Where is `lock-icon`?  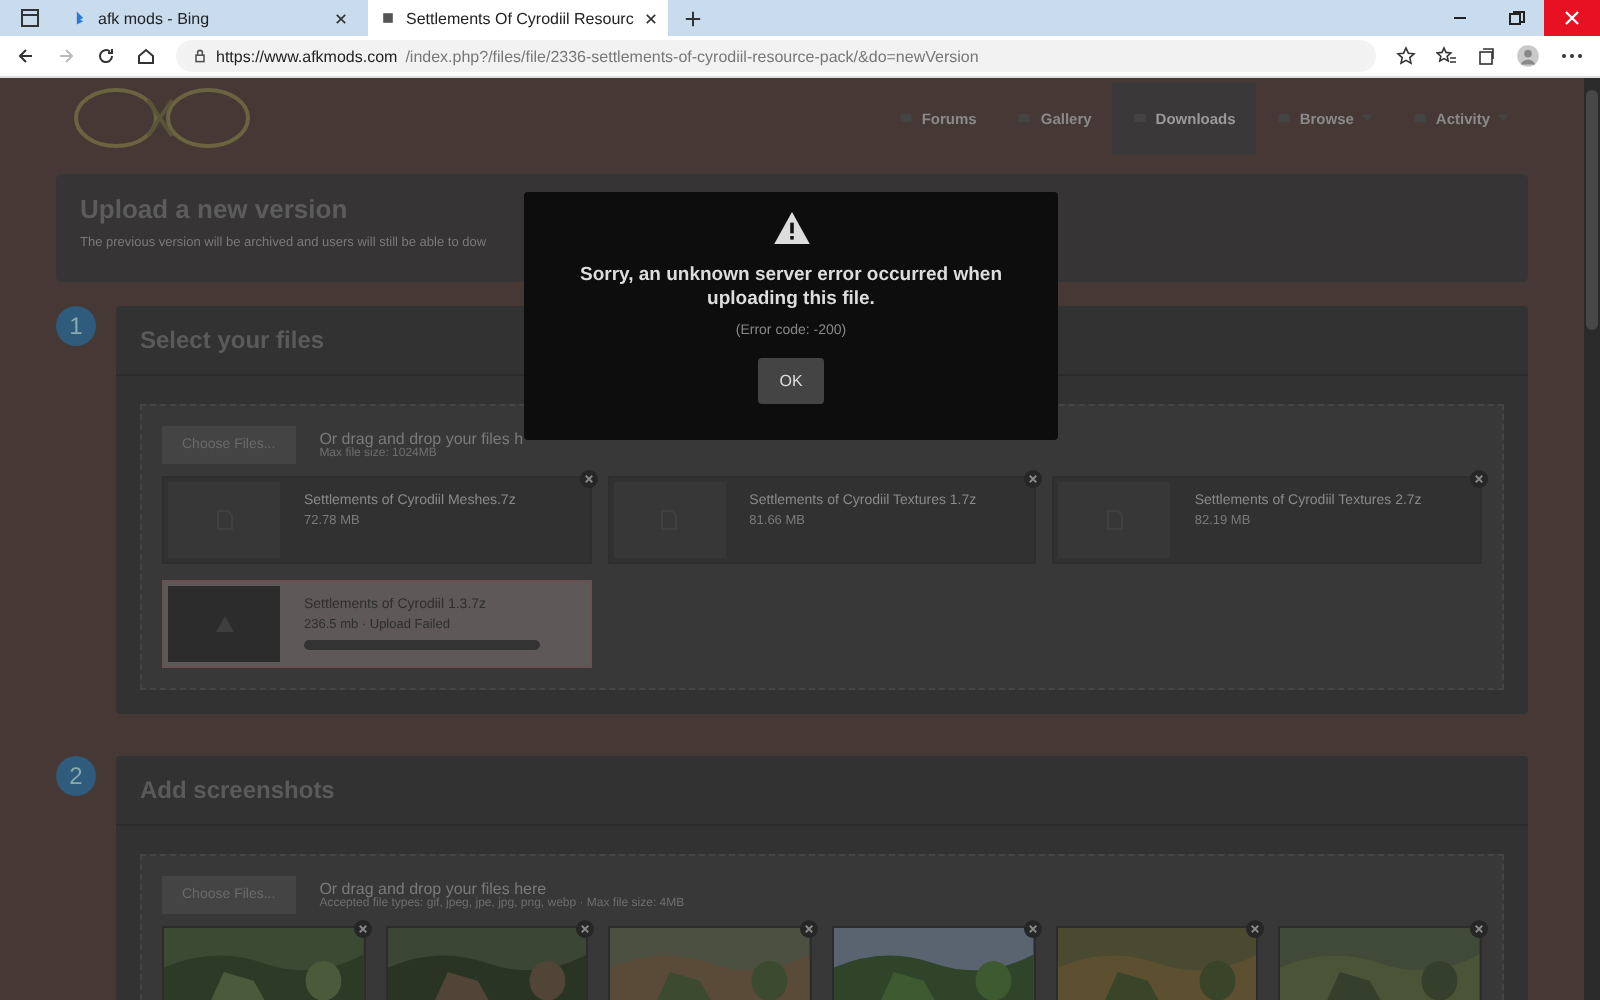 lock-icon is located at coordinates (200, 56).